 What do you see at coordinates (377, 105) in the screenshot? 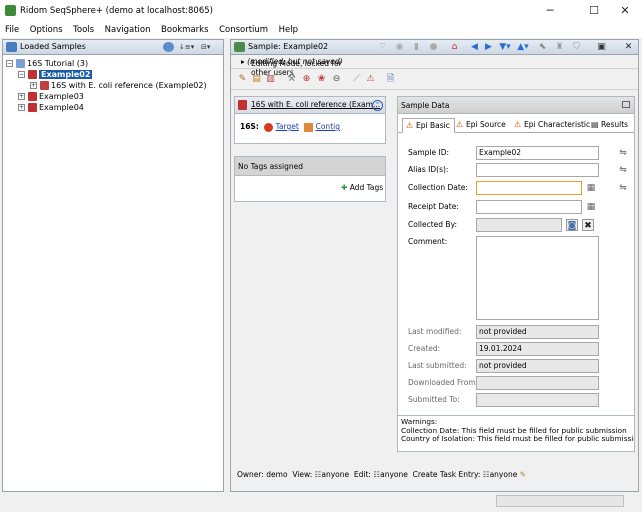
I see `collapse-card-icon: ⌃` at bounding box center [377, 105].